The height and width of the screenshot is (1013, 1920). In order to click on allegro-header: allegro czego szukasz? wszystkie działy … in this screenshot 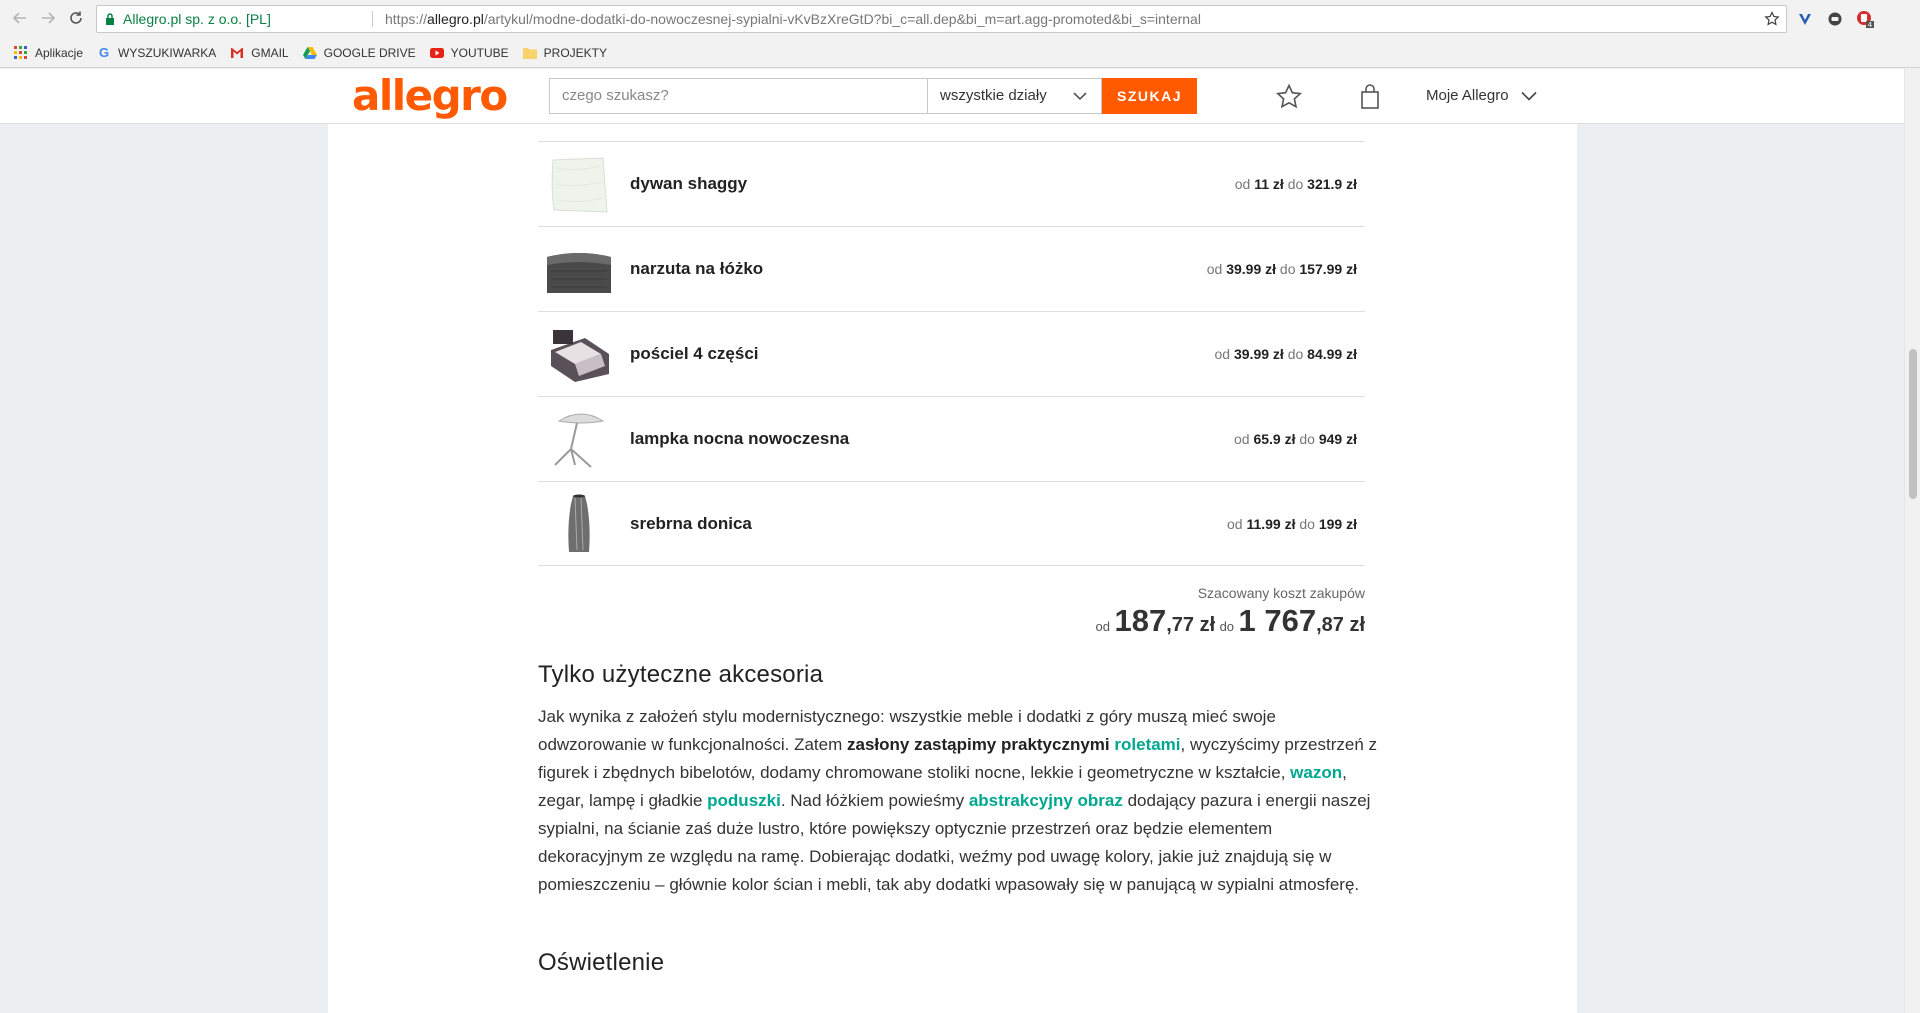, I will do `click(952, 96)`.